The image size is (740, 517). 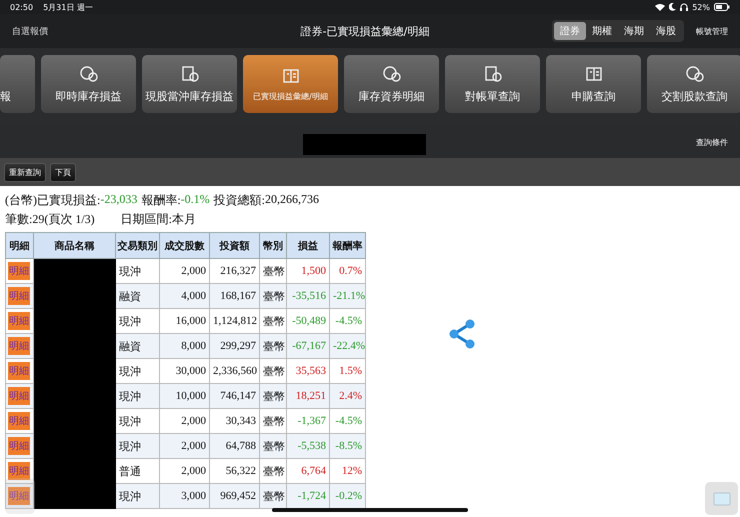 I want to click on table-cell: 2.4%, so click(x=348, y=396).